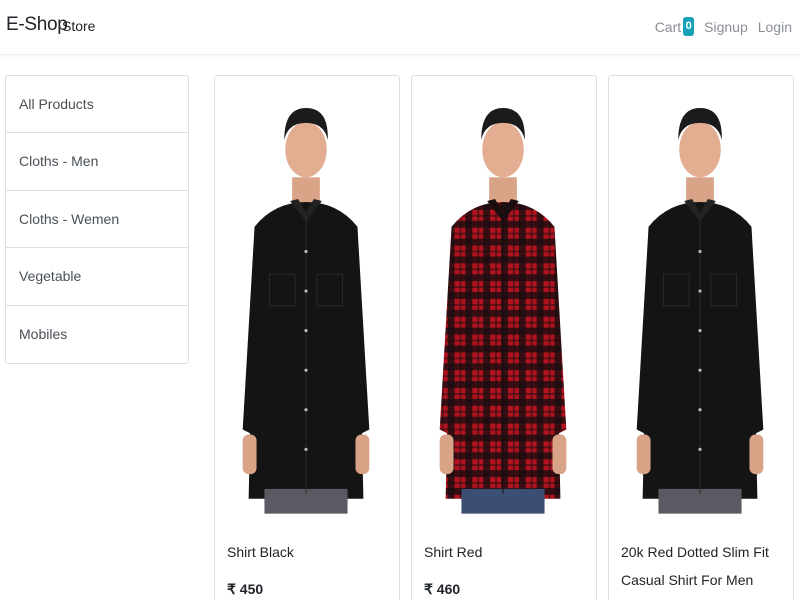  What do you see at coordinates (400, 27) in the screenshot?
I see `top-navbar: E-Shop Store Cart 0 Signup Login` at bounding box center [400, 27].